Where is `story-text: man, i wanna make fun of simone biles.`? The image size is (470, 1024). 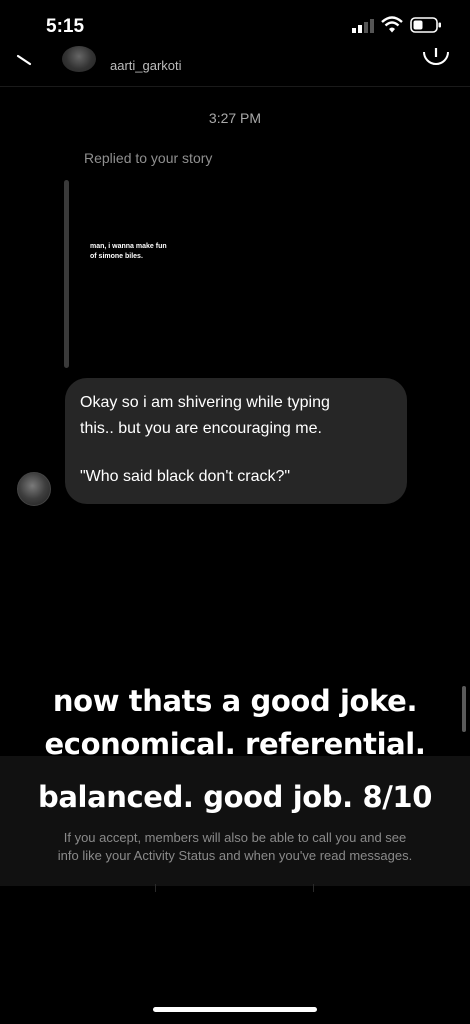 story-text: man, i wanna make fun of simone biles. is located at coordinates (145, 252).